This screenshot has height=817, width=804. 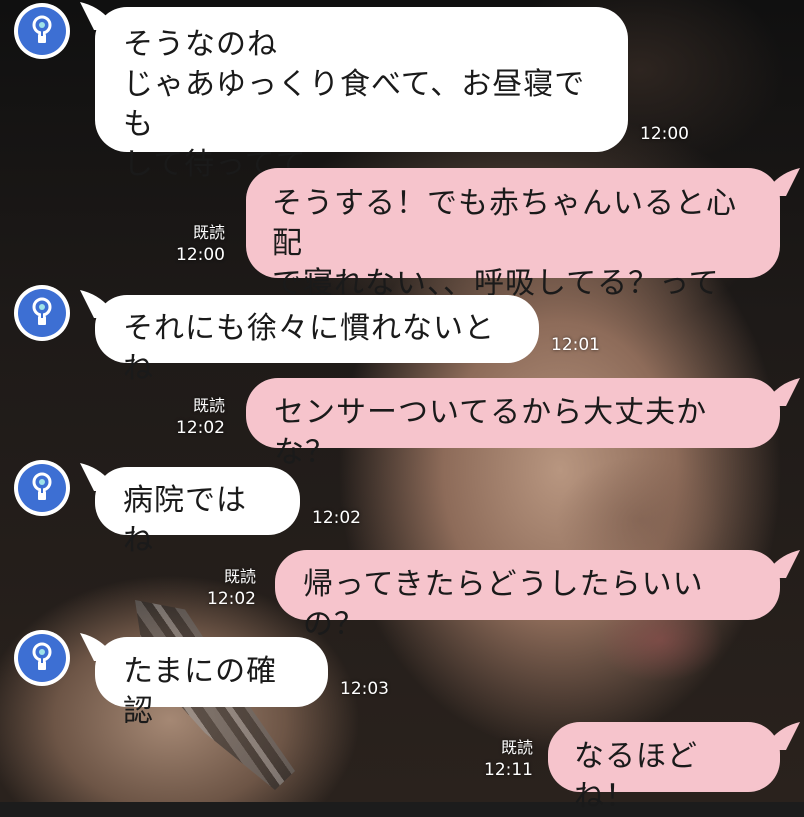 I want to click on message-time: 12:03, so click(x=364, y=689).